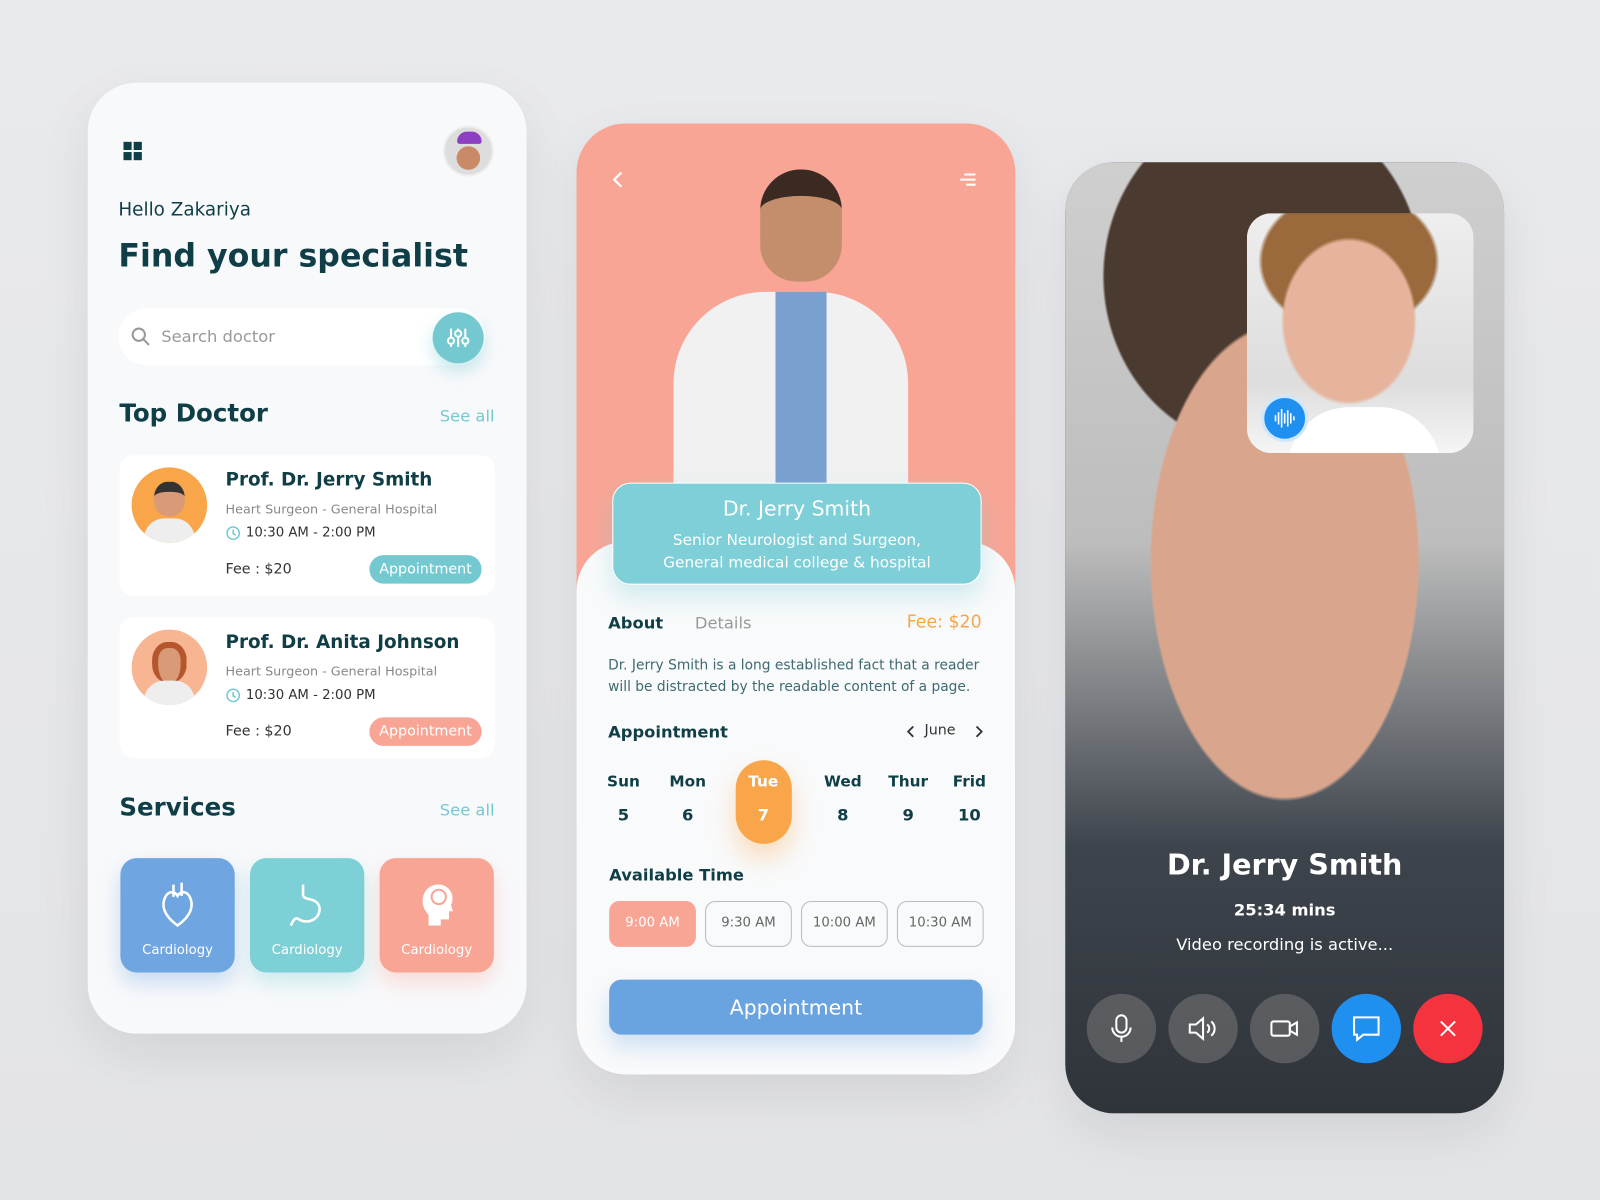 The image size is (1600, 1200). I want to click on top-doctor-see-all: See all, so click(467, 415).